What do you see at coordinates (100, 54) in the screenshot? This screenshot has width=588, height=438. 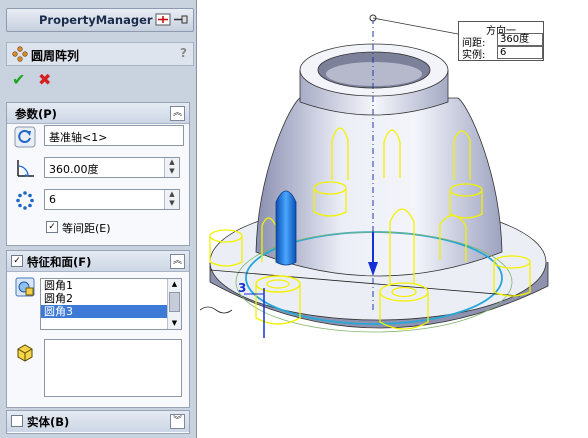 I see `feature-header: 圆周阵列 ?` at bounding box center [100, 54].